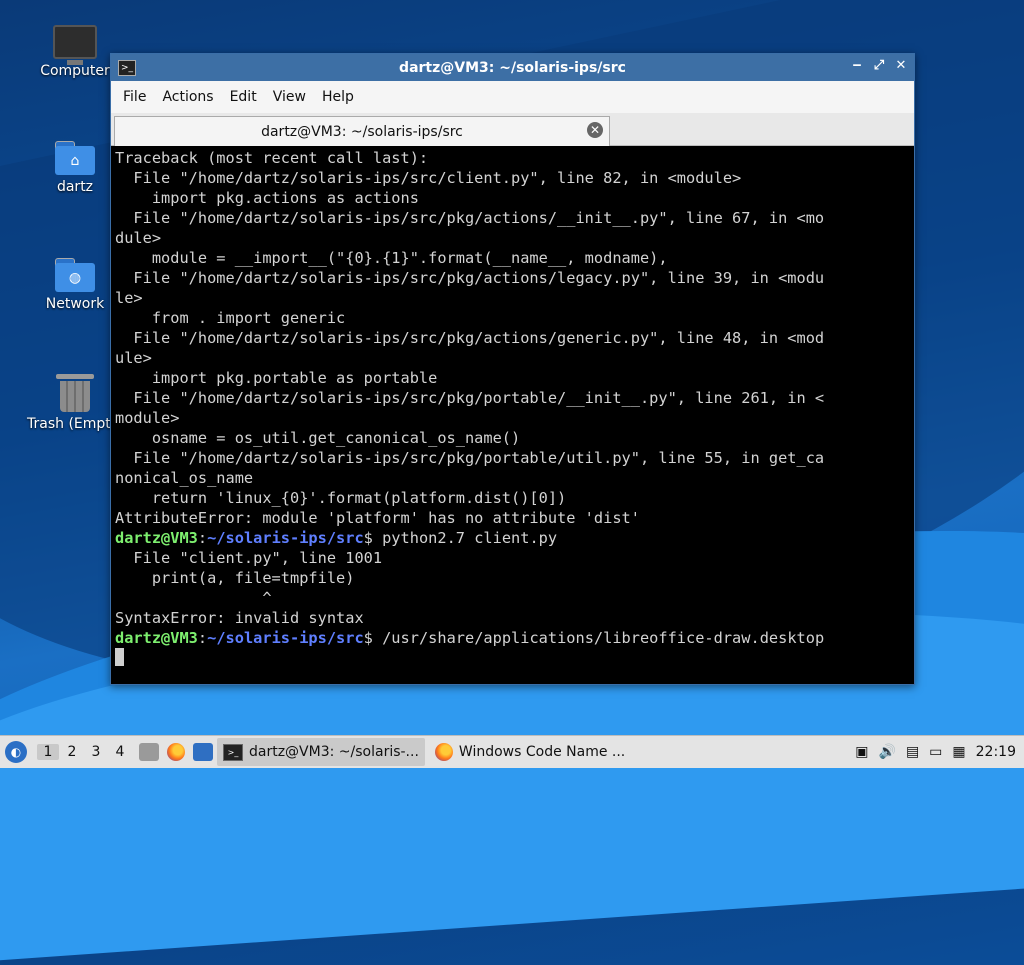 The width and height of the screenshot is (1024, 965). What do you see at coordinates (958, 752) in the screenshot?
I see `updates-icon: ▦` at bounding box center [958, 752].